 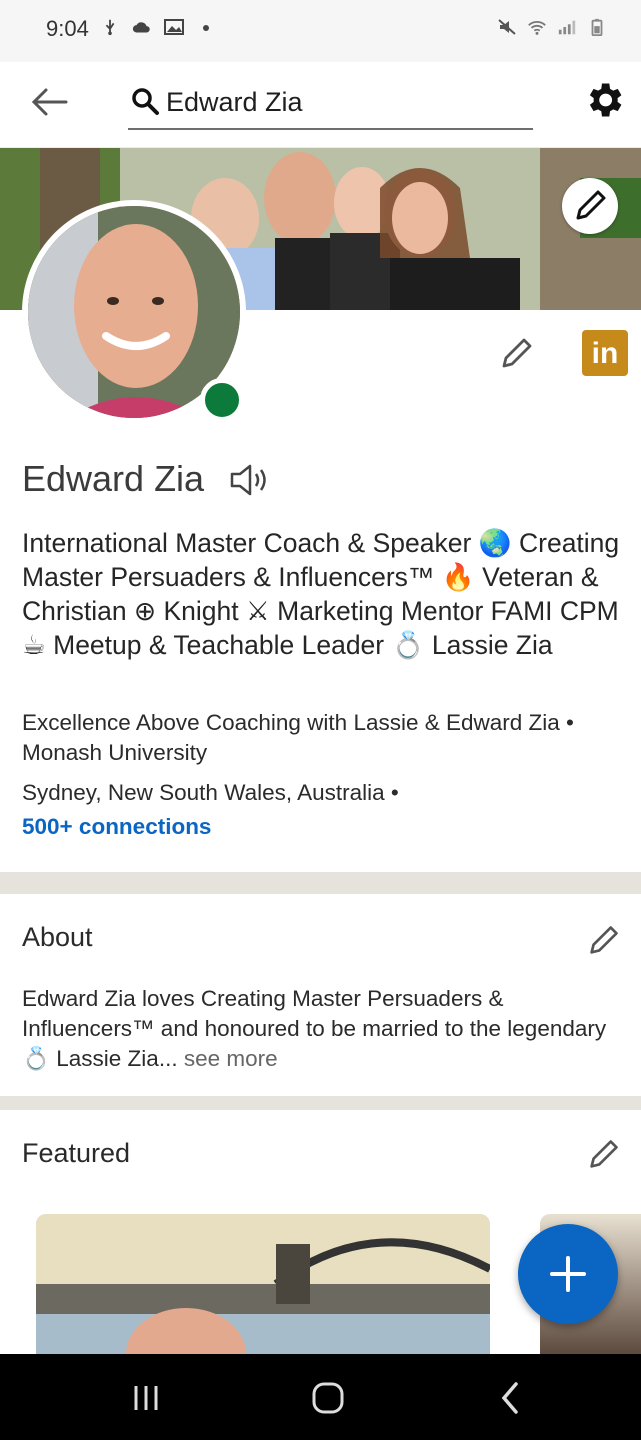 I want to click on search-input, so click(x=346, y=102).